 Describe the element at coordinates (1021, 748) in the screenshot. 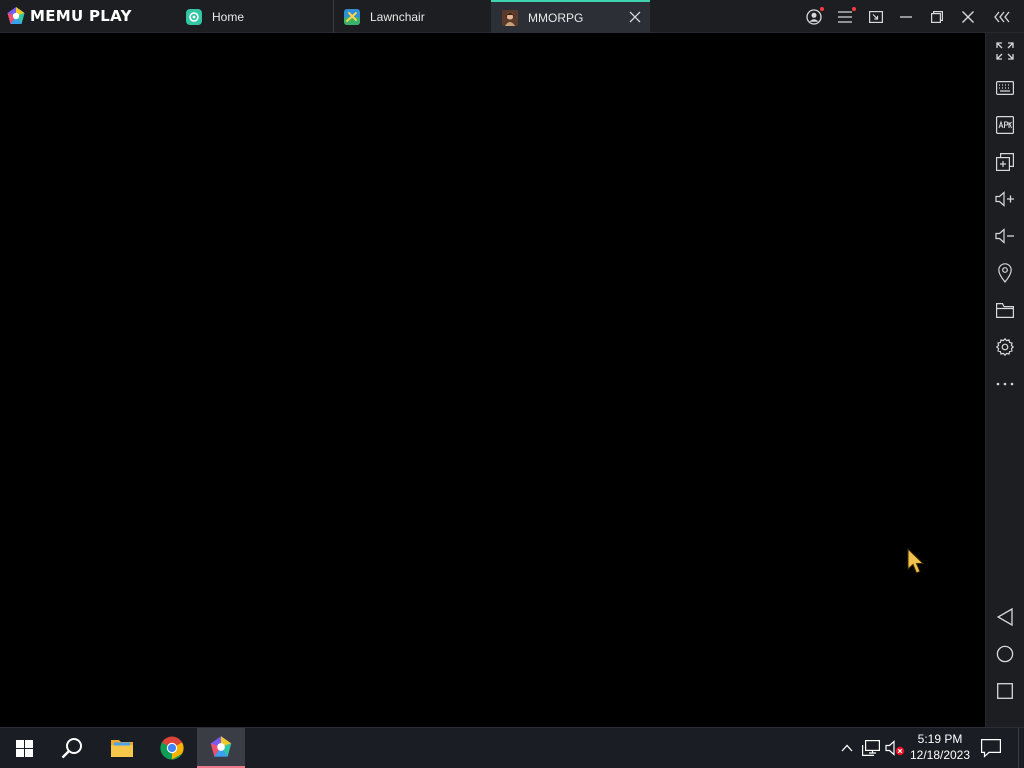

I see `show-desktop-button` at that location.